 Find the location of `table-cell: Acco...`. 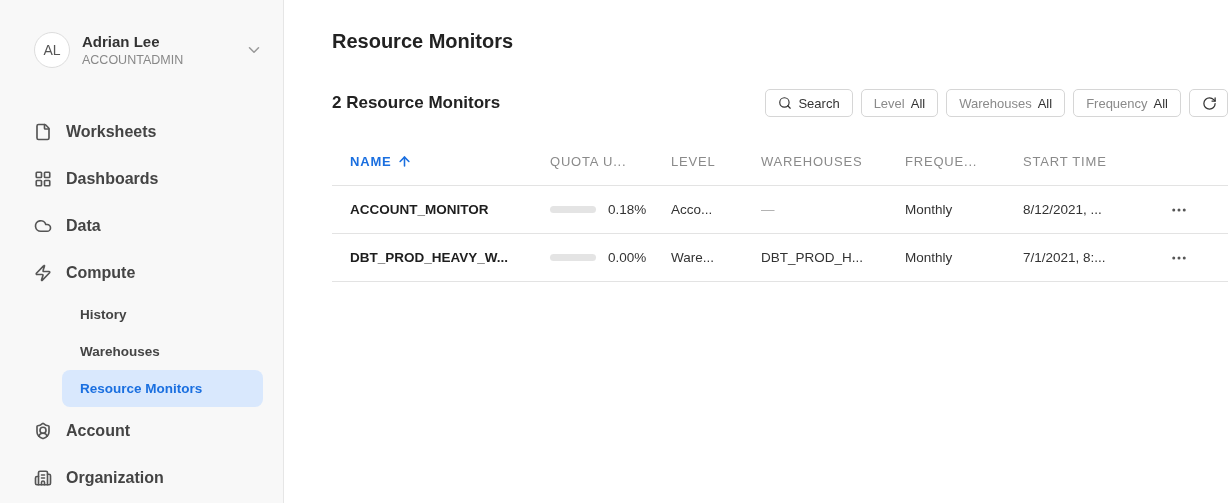

table-cell: Acco... is located at coordinates (698, 210).